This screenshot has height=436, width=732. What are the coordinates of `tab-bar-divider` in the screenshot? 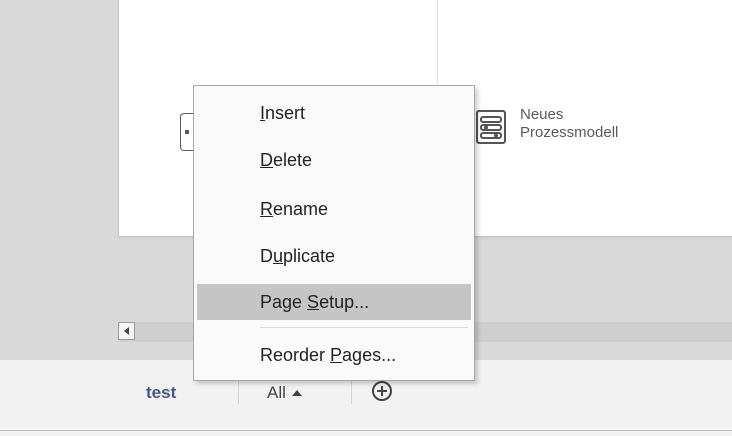 It's located at (366, 430).